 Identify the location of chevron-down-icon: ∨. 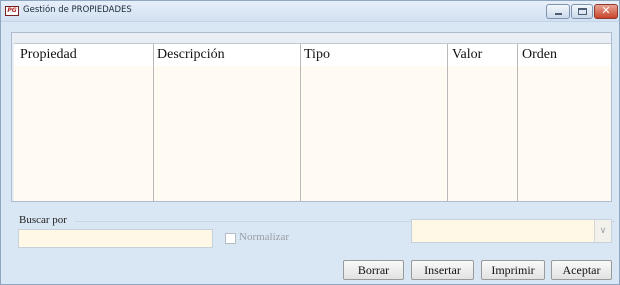
(602, 231).